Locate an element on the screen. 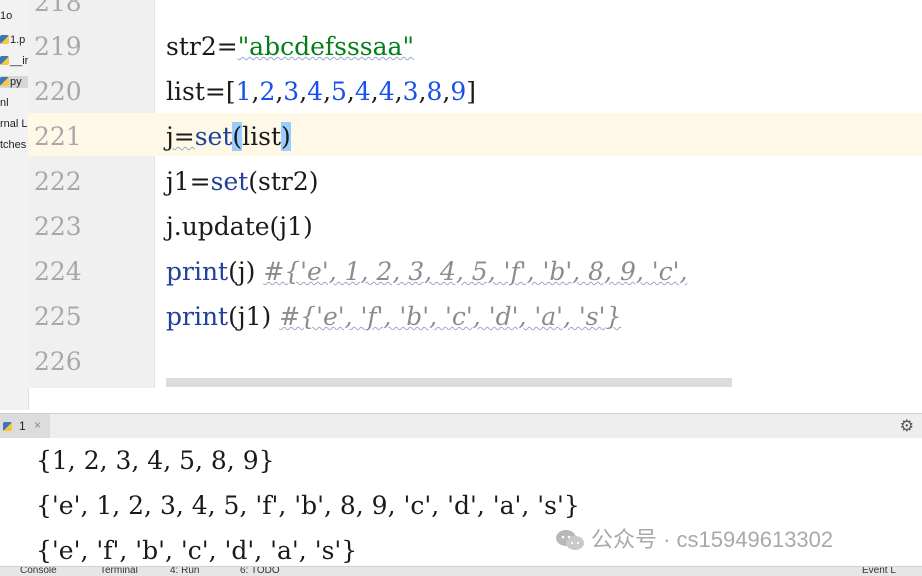 This screenshot has width=922, height=576. python-run-icon is located at coordinates (7, 426).